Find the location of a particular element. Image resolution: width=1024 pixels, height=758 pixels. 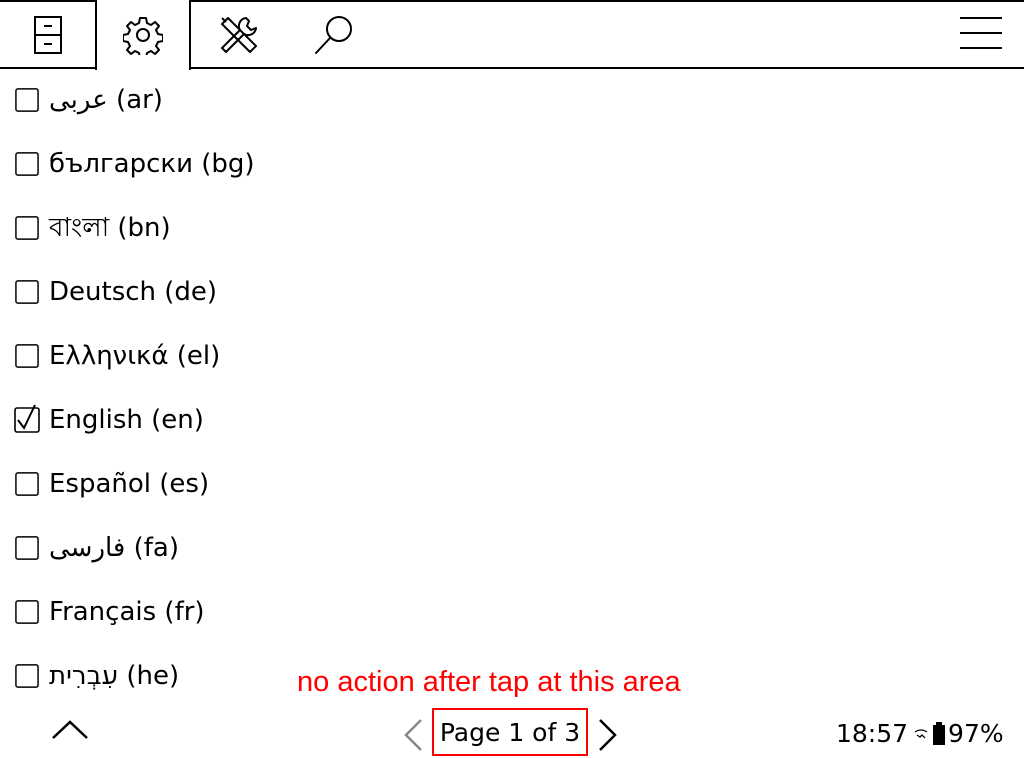

gear-icon is located at coordinates (143, 35).